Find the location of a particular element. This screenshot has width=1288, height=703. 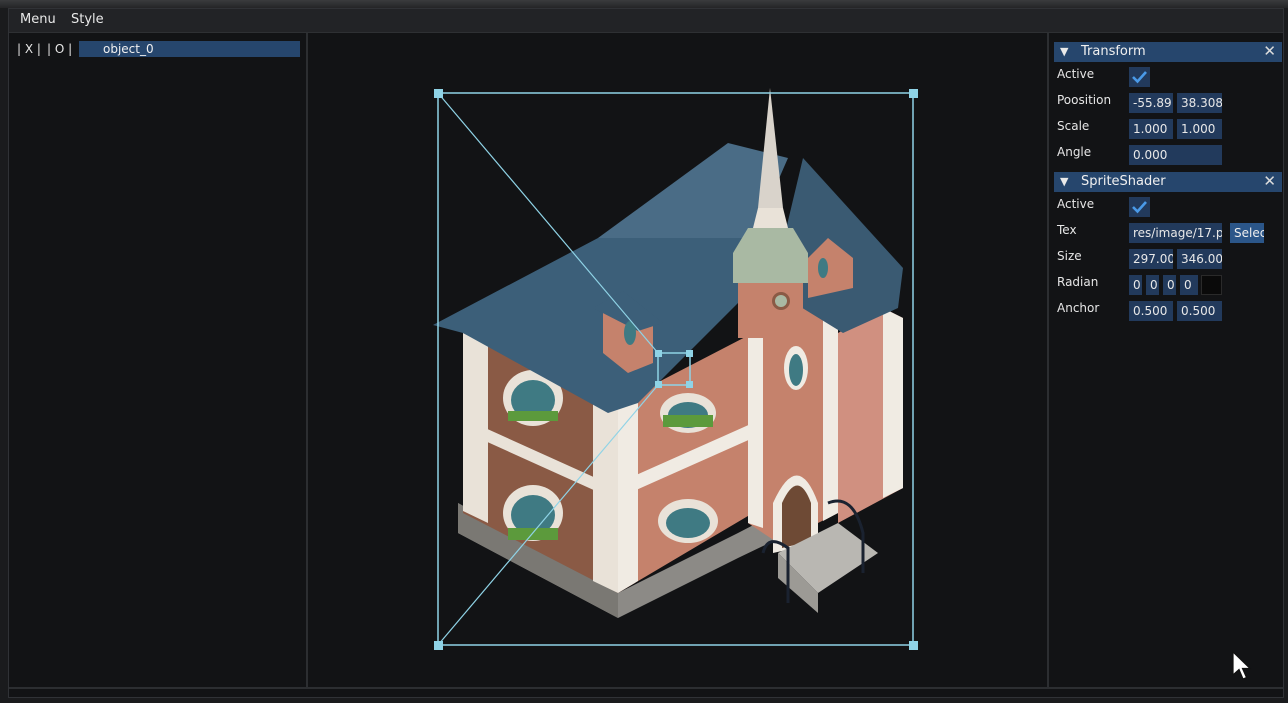

pivot-handle-bl is located at coordinates (658, 384).